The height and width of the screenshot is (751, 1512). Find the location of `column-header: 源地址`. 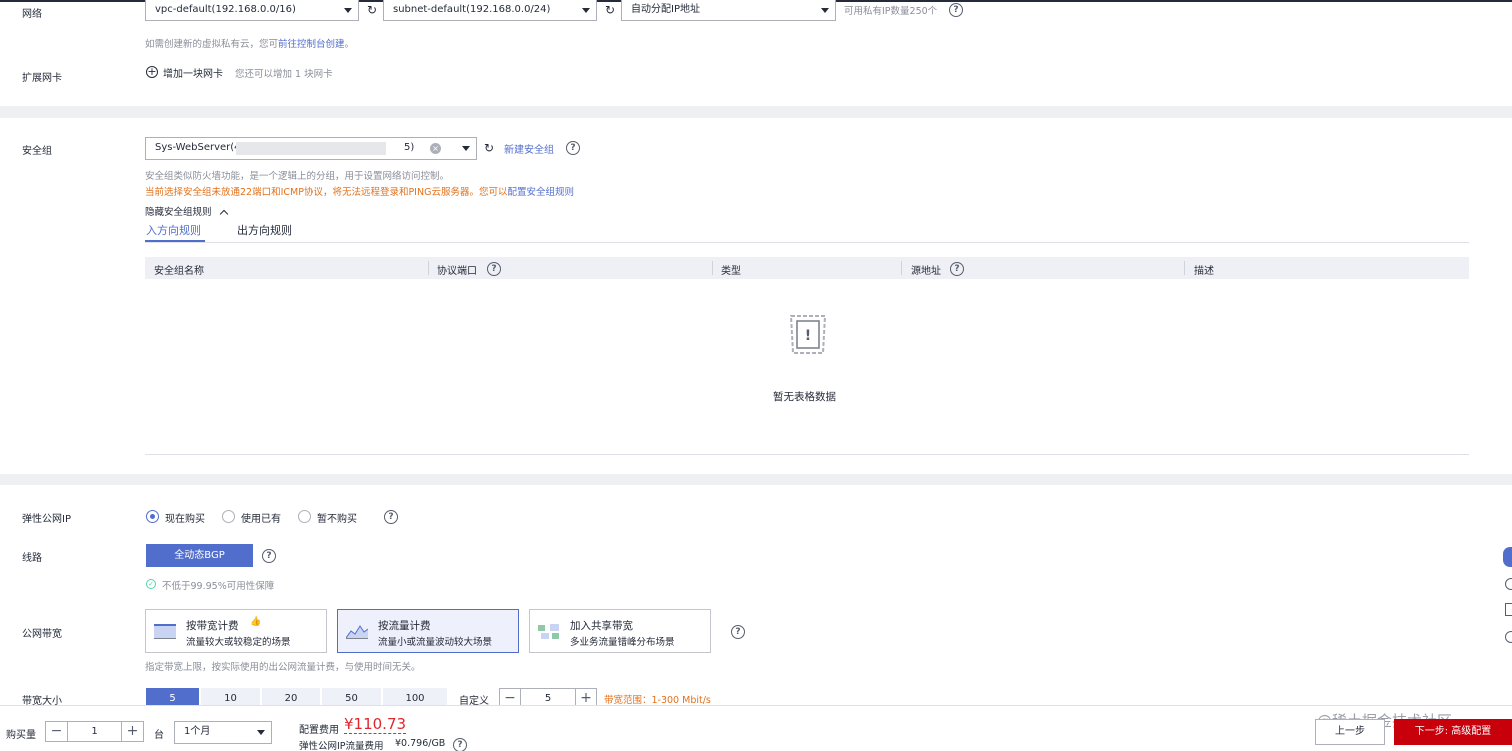

column-header: 源地址 is located at coordinates (926, 271).